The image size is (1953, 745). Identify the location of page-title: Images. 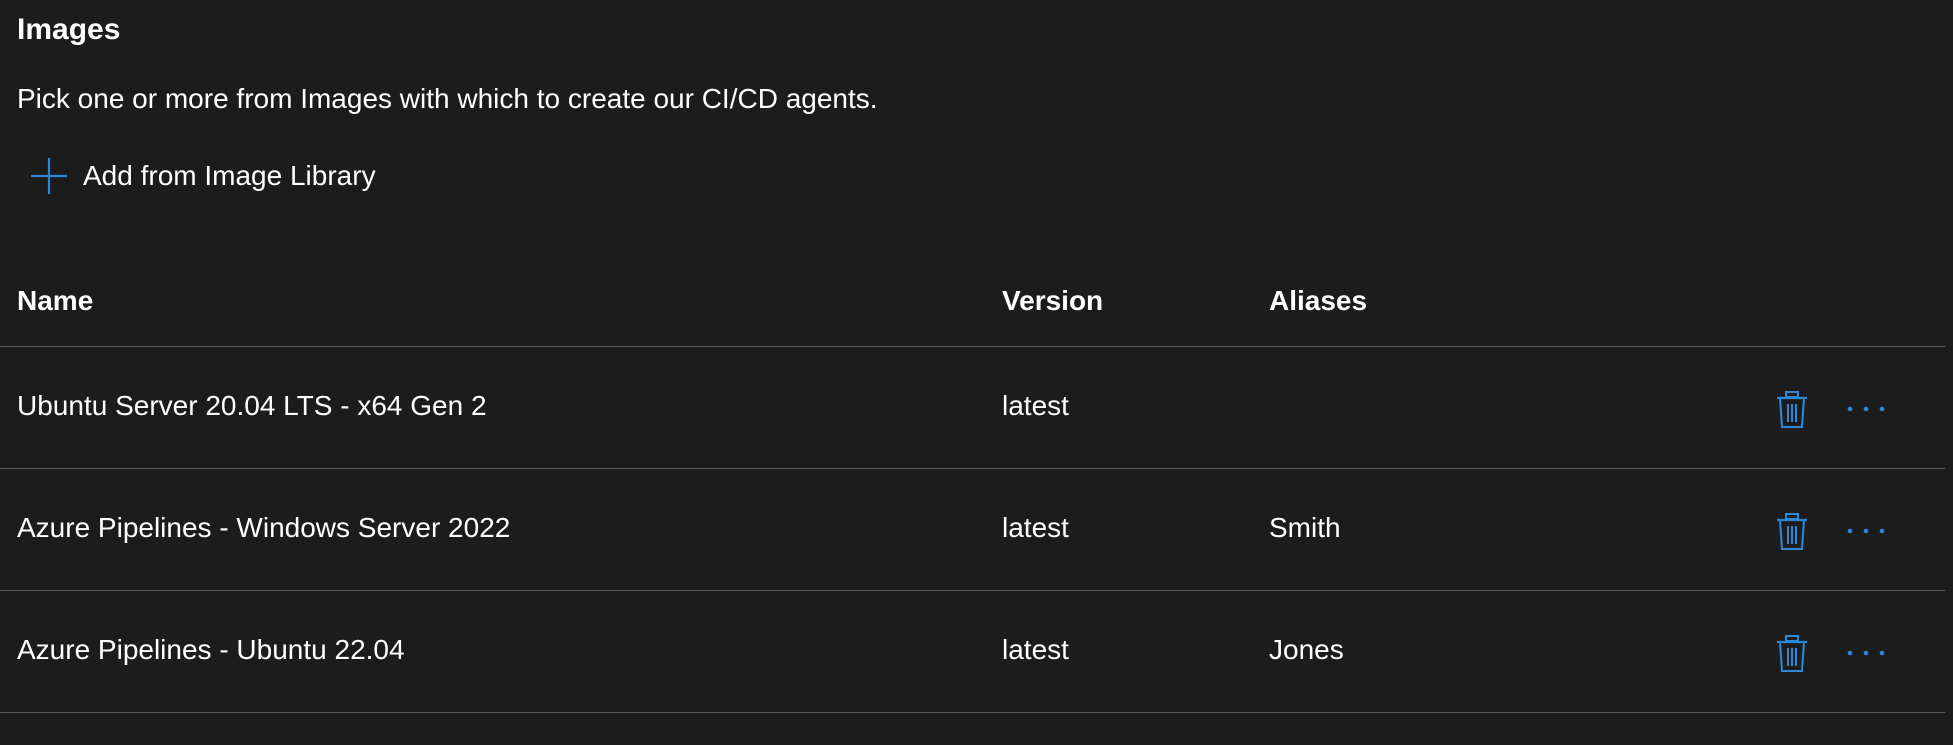
(69, 29).